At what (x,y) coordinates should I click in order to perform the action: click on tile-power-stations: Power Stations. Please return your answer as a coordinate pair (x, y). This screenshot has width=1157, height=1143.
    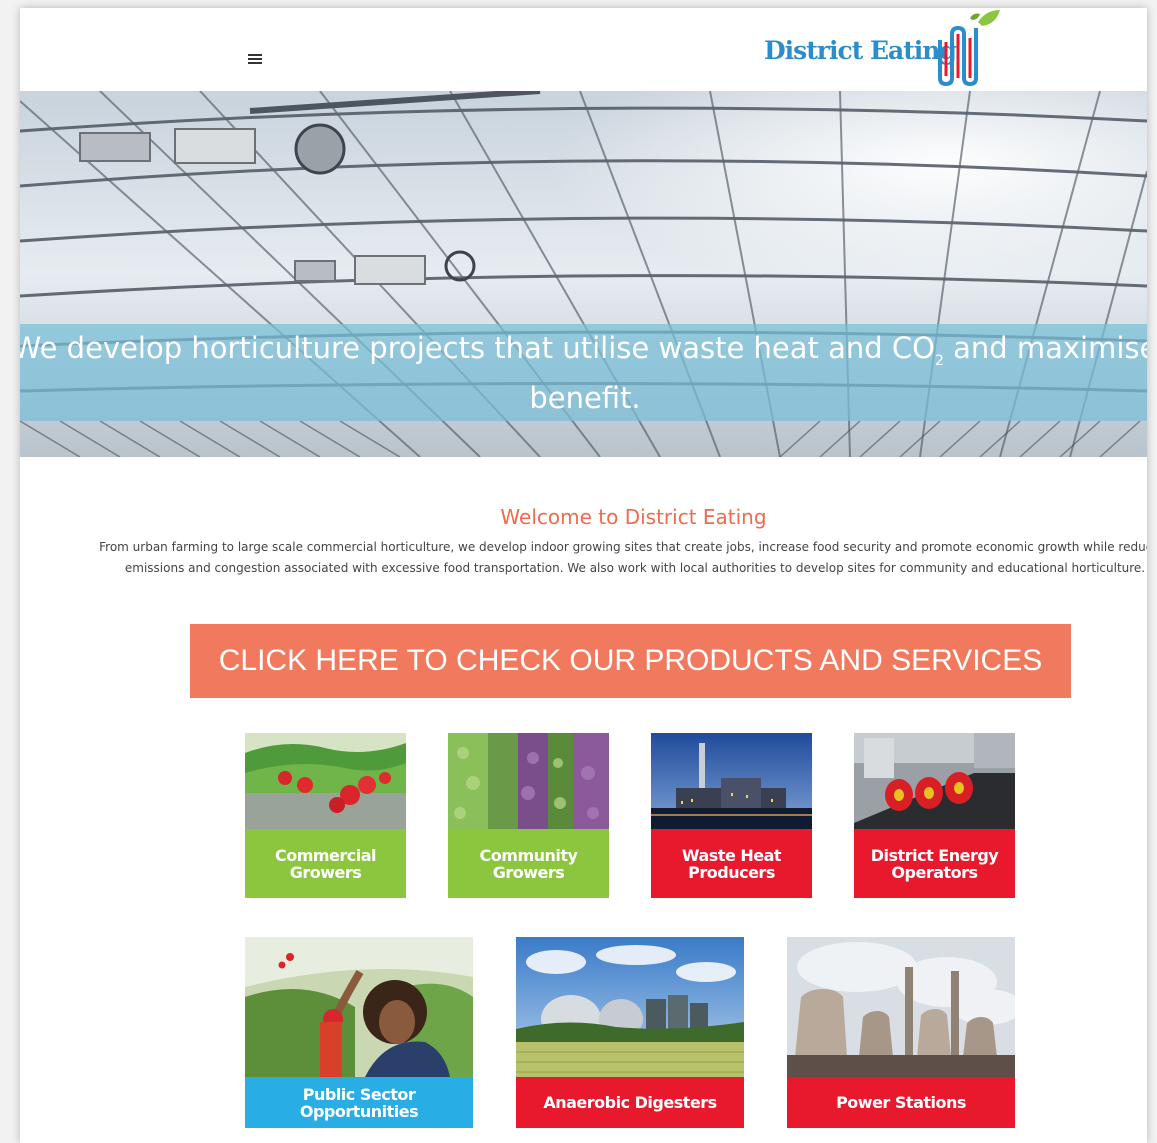
    Looking at the image, I should click on (901, 1032).